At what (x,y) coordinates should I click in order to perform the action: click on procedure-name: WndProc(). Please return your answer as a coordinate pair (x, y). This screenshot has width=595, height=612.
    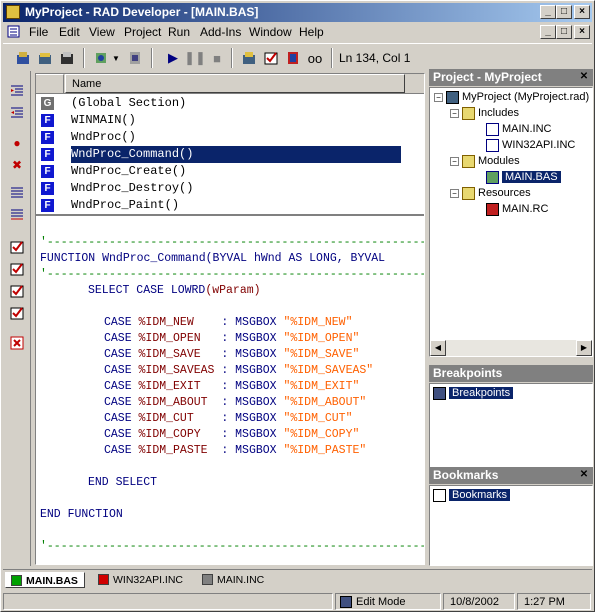
    Looking at the image, I should click on (103, 137).